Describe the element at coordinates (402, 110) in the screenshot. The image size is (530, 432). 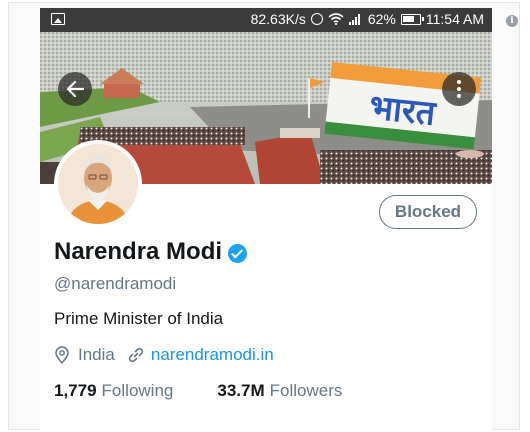
I see `crowd-formation-text: भारत` at that location.